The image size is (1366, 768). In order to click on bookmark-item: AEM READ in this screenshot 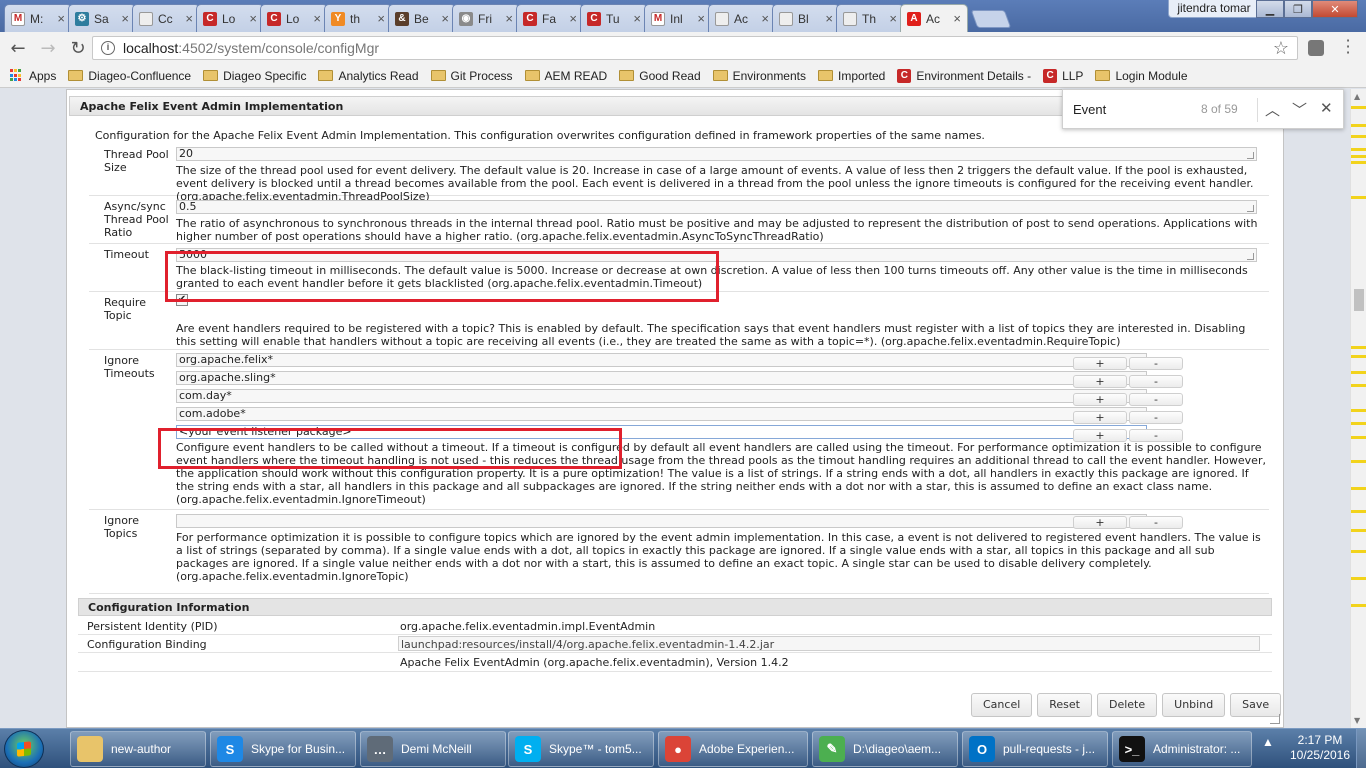, I will do `click(565, 76)`.